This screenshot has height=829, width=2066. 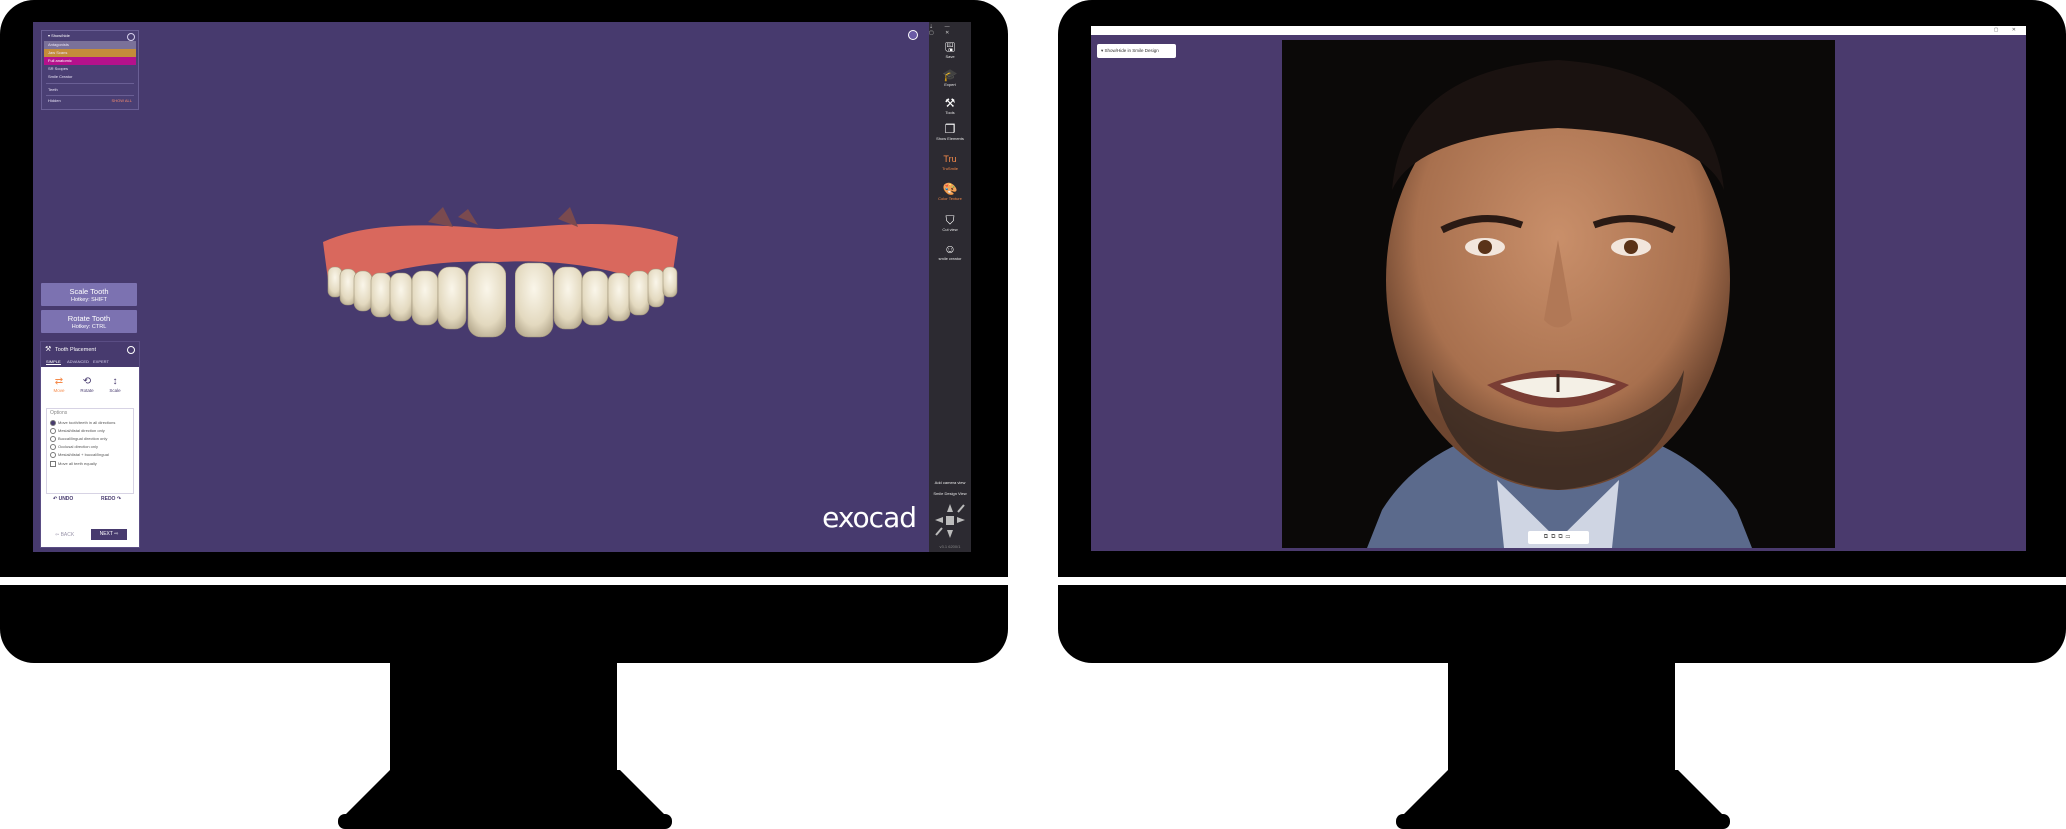 What do you see at coordinates (87, 390) in the screenshot?
I see `rotate-label: Rotate` at bounding box center [87, 390].